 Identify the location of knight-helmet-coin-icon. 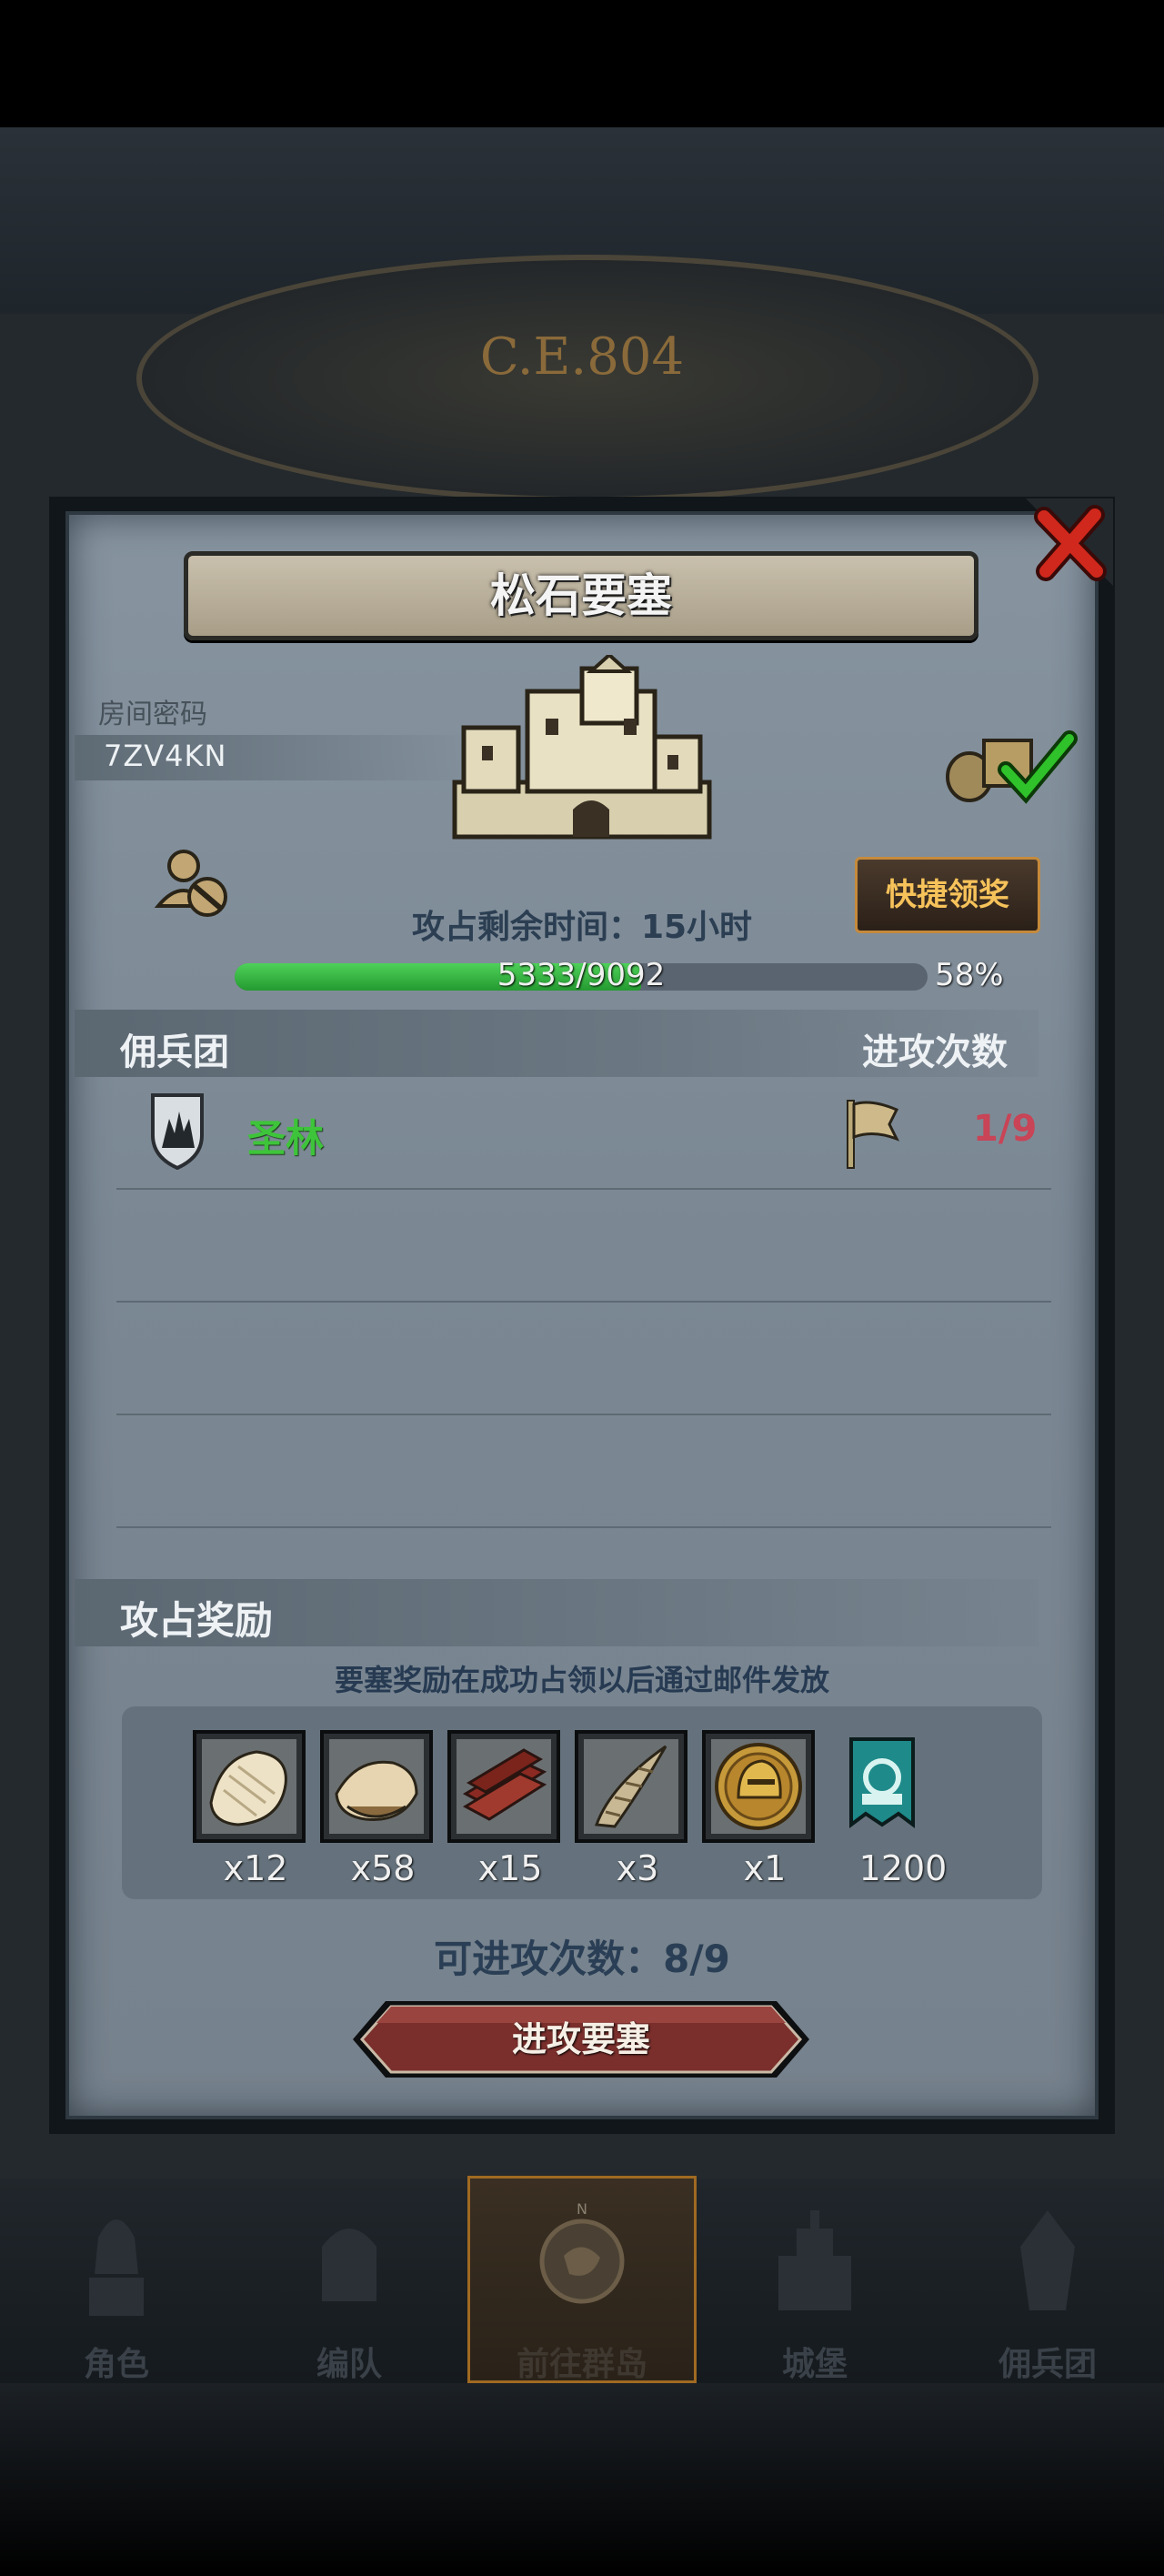
(759, 1786).